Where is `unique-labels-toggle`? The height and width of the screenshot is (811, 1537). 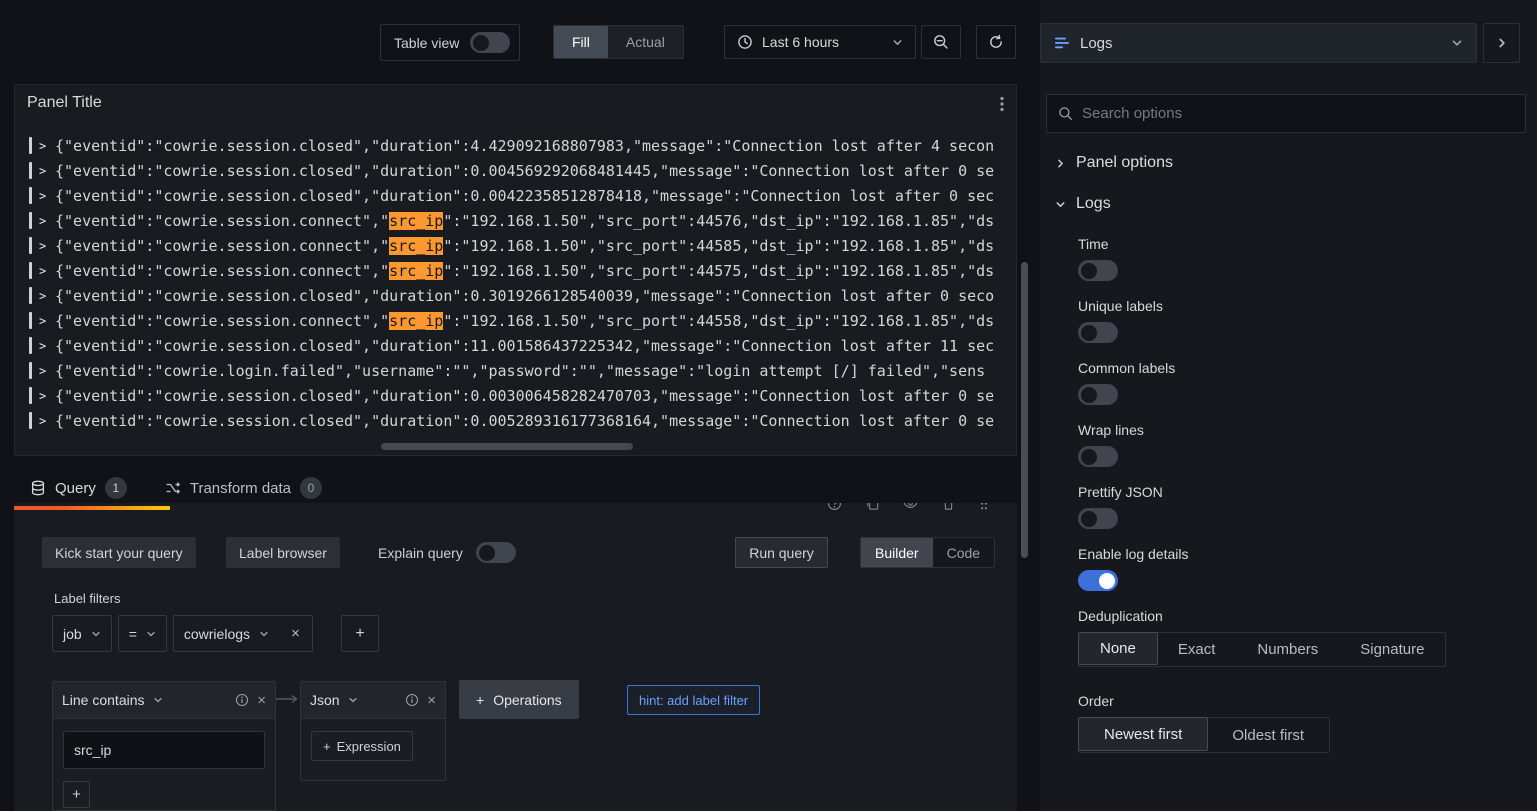 unique-labels-toggle is located at coordinates (1098, 332).